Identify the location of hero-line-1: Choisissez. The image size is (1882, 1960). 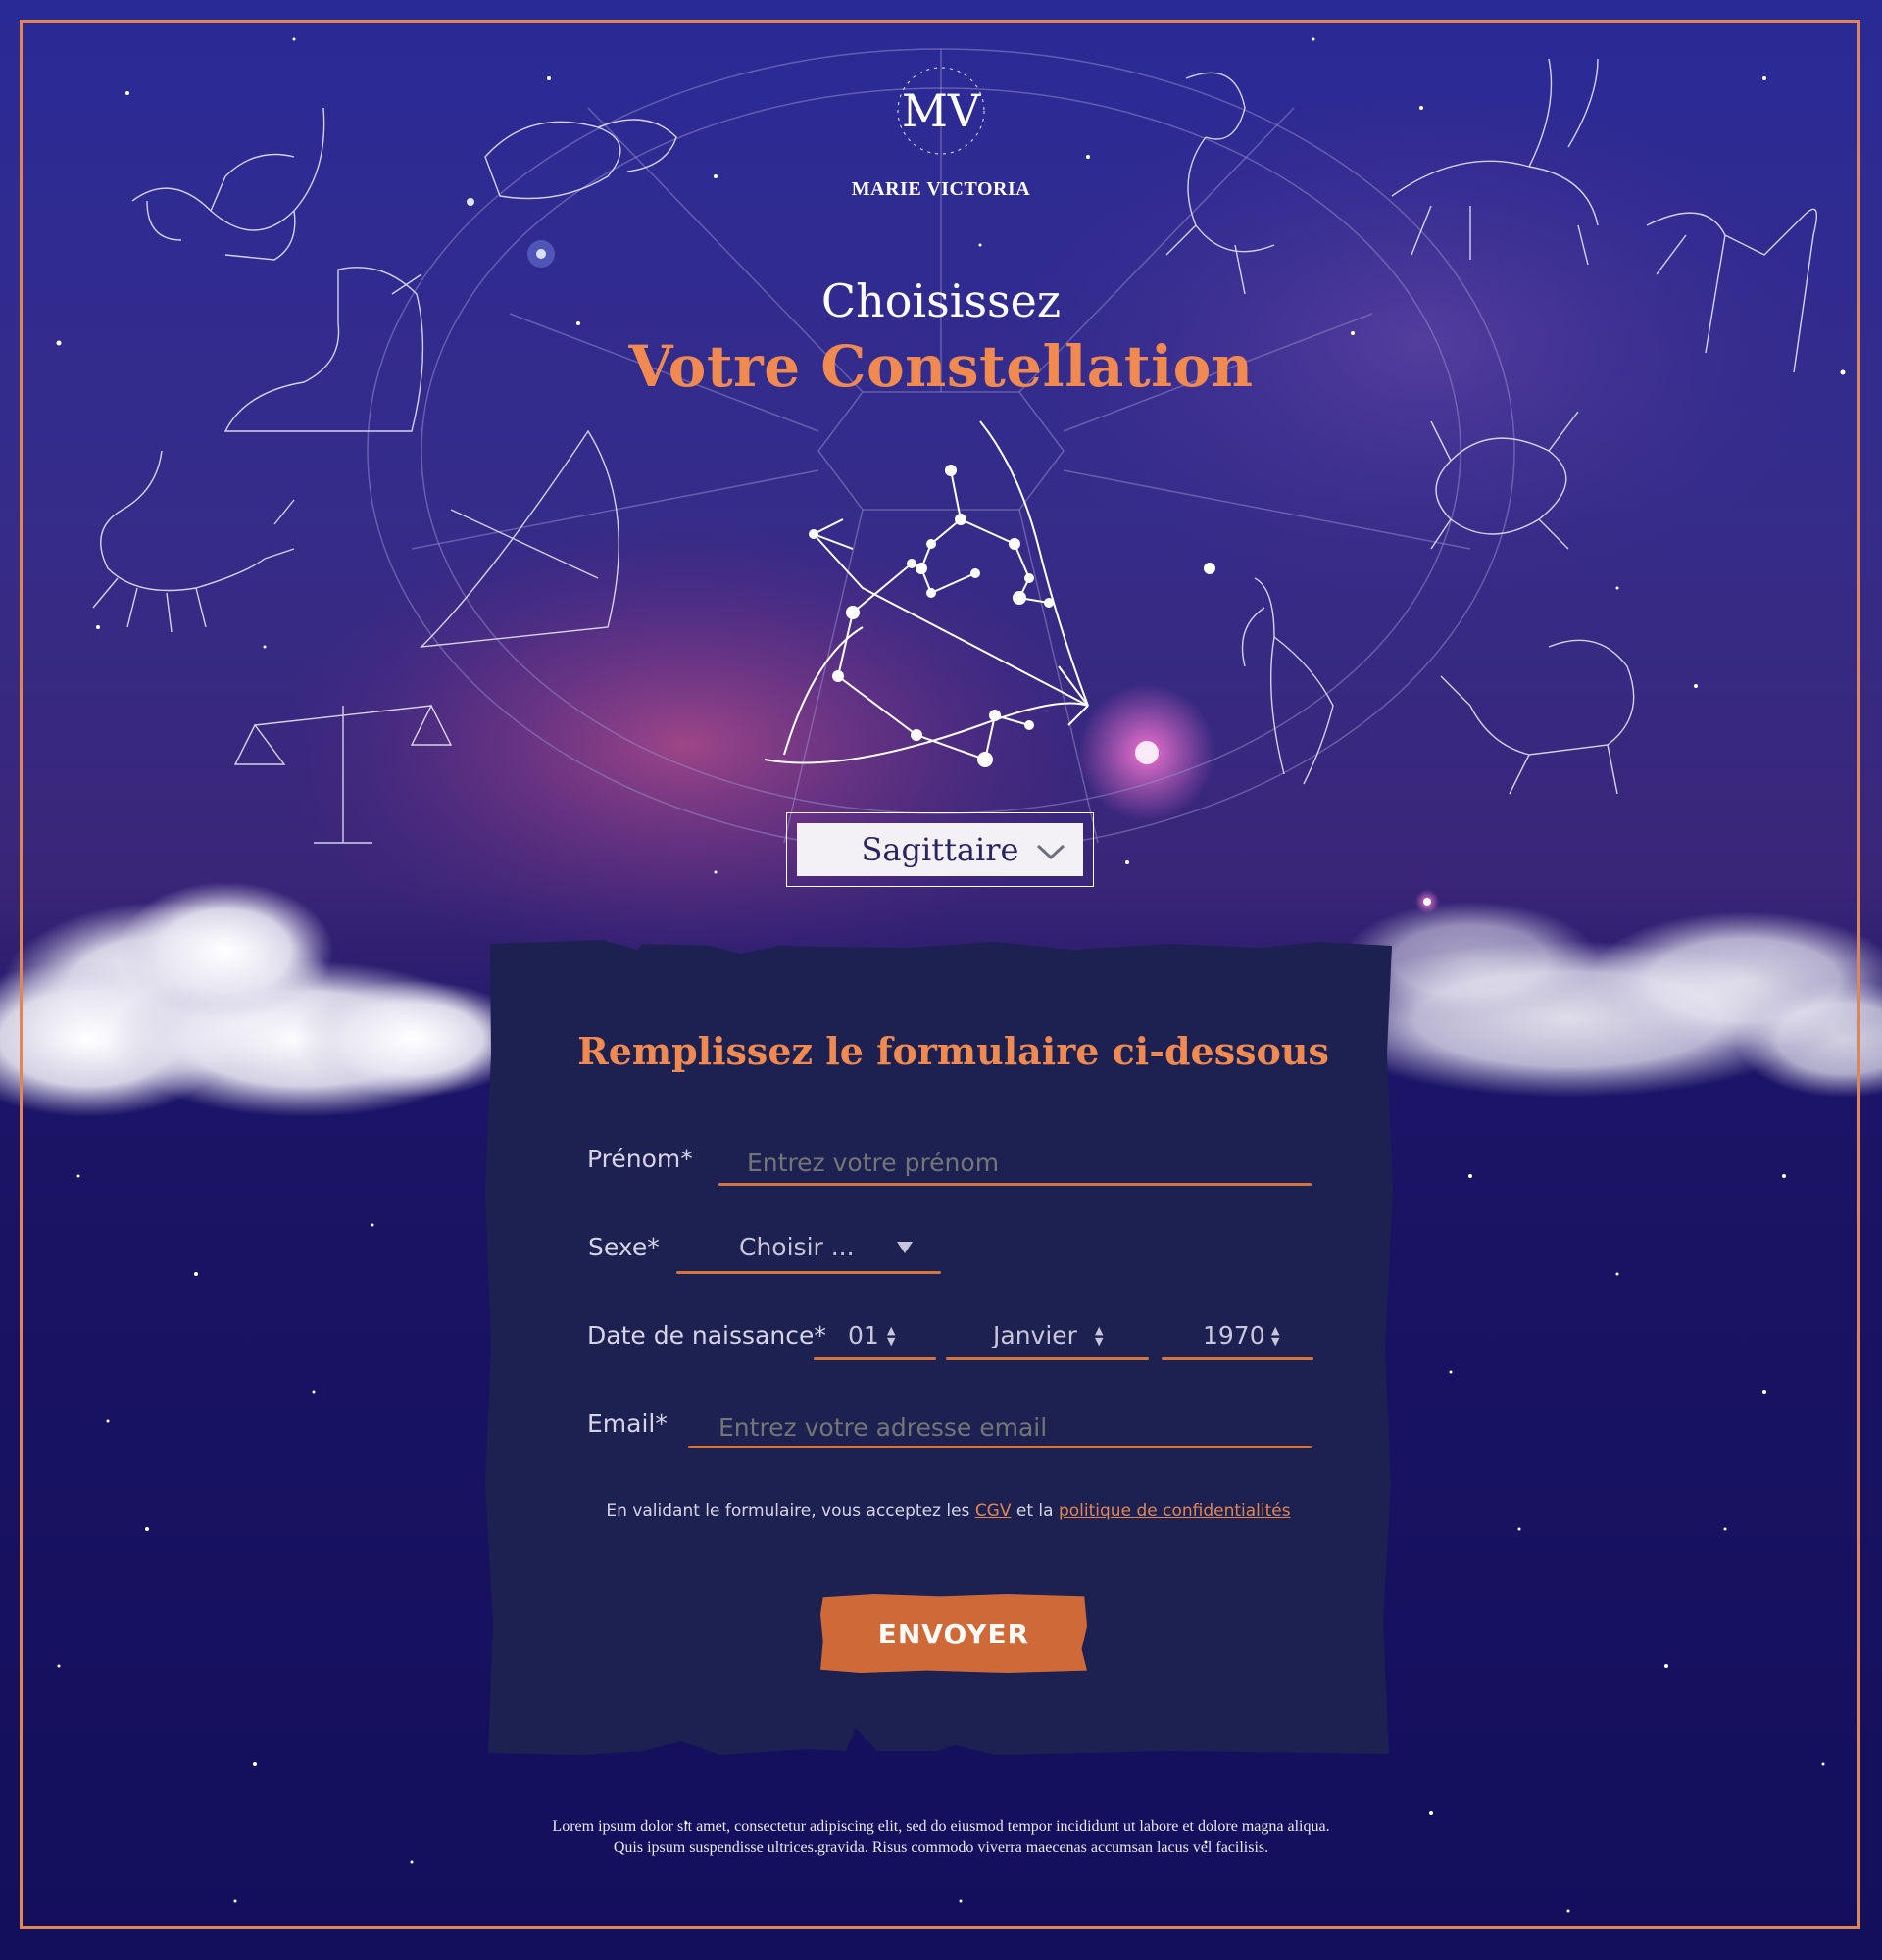
(941, 300).